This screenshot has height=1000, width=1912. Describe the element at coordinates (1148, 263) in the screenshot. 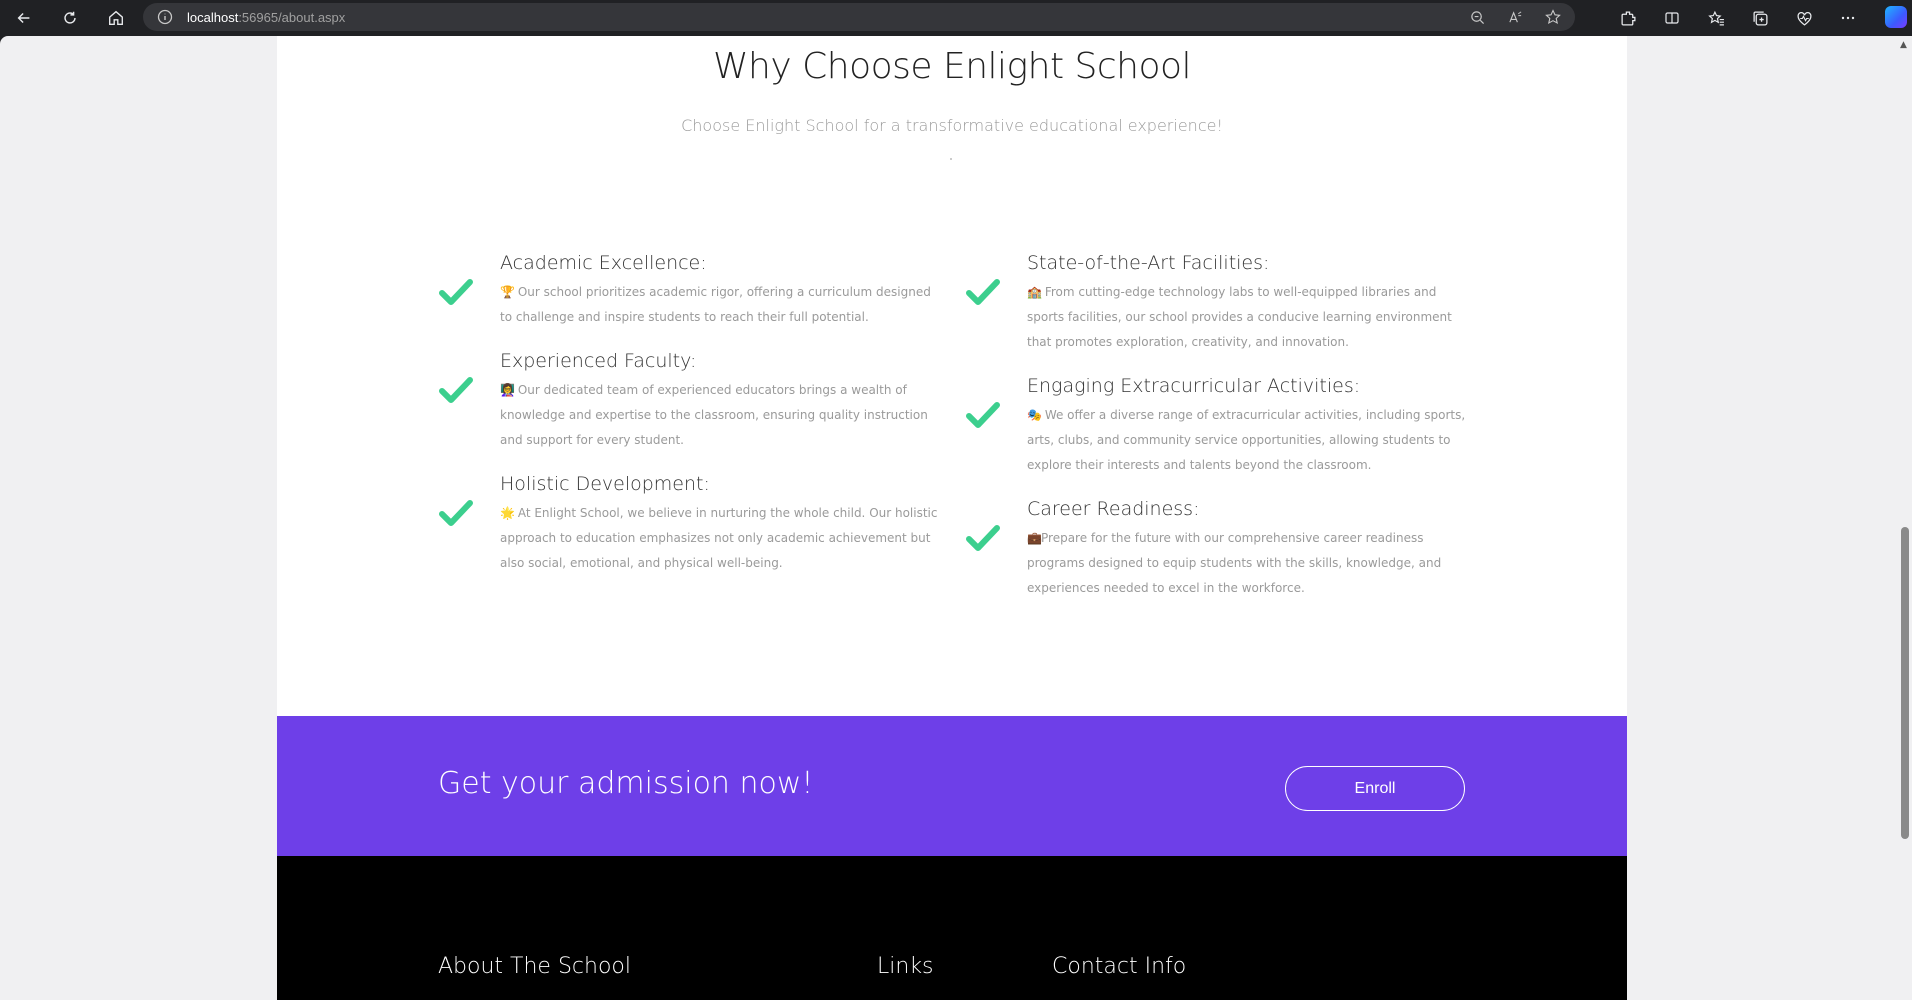

I see `feature-title: State-of-the-Art Facilities:` at that location.